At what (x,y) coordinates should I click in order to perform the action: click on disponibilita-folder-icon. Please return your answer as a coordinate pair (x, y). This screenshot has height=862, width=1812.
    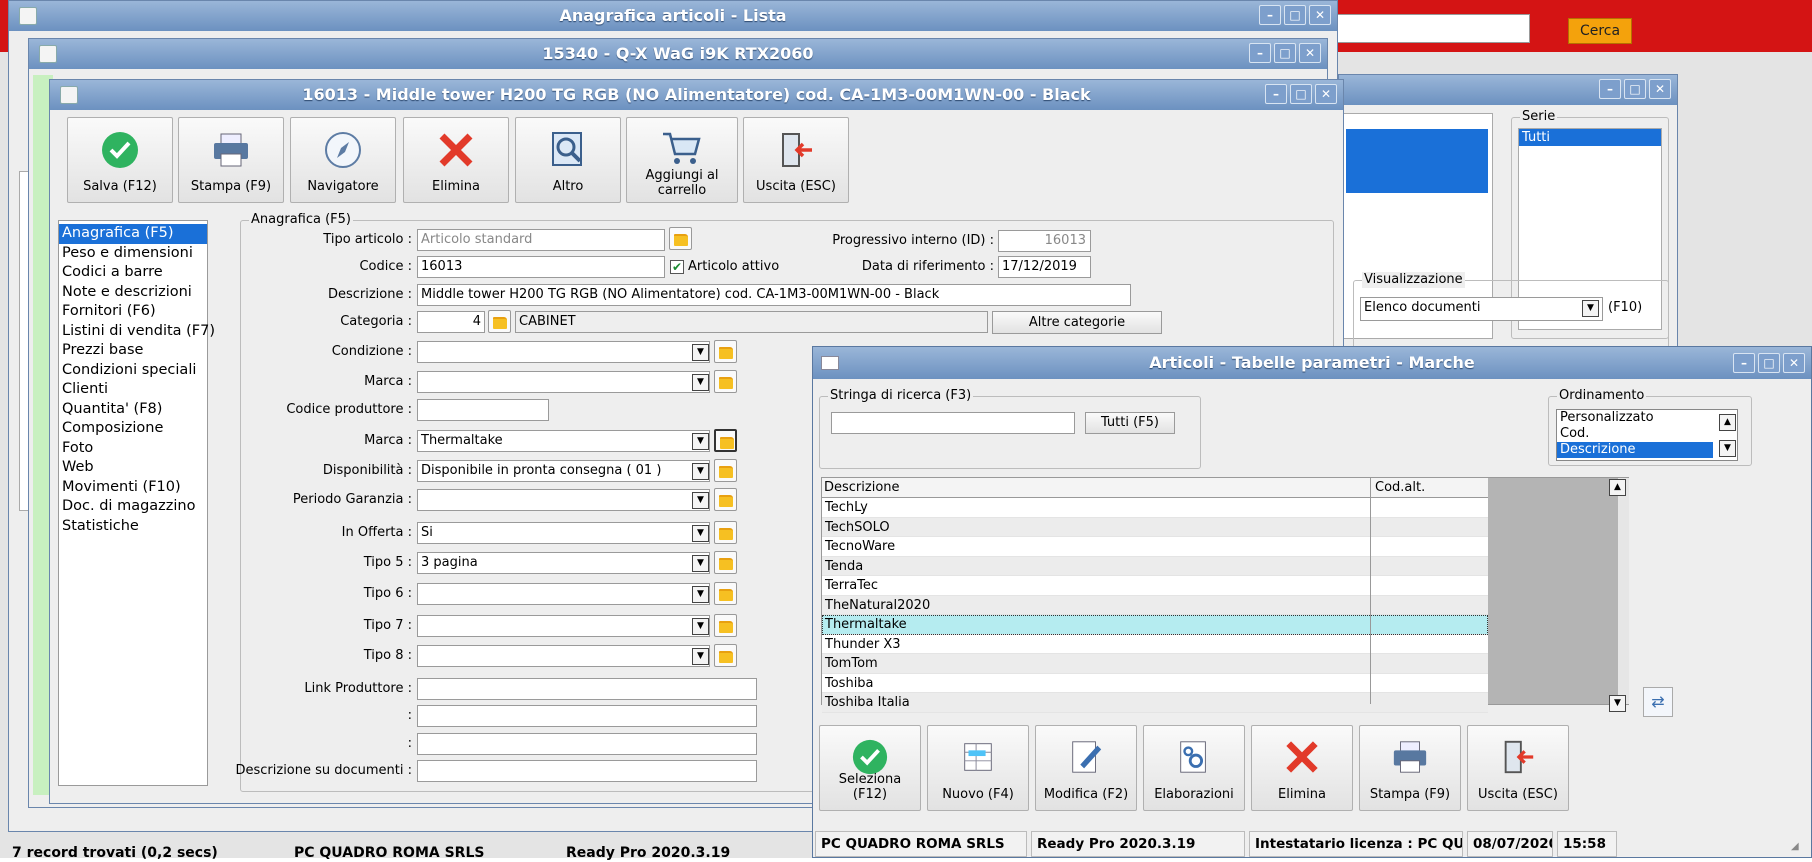
    Looking at the image, I should click on (725, 470).